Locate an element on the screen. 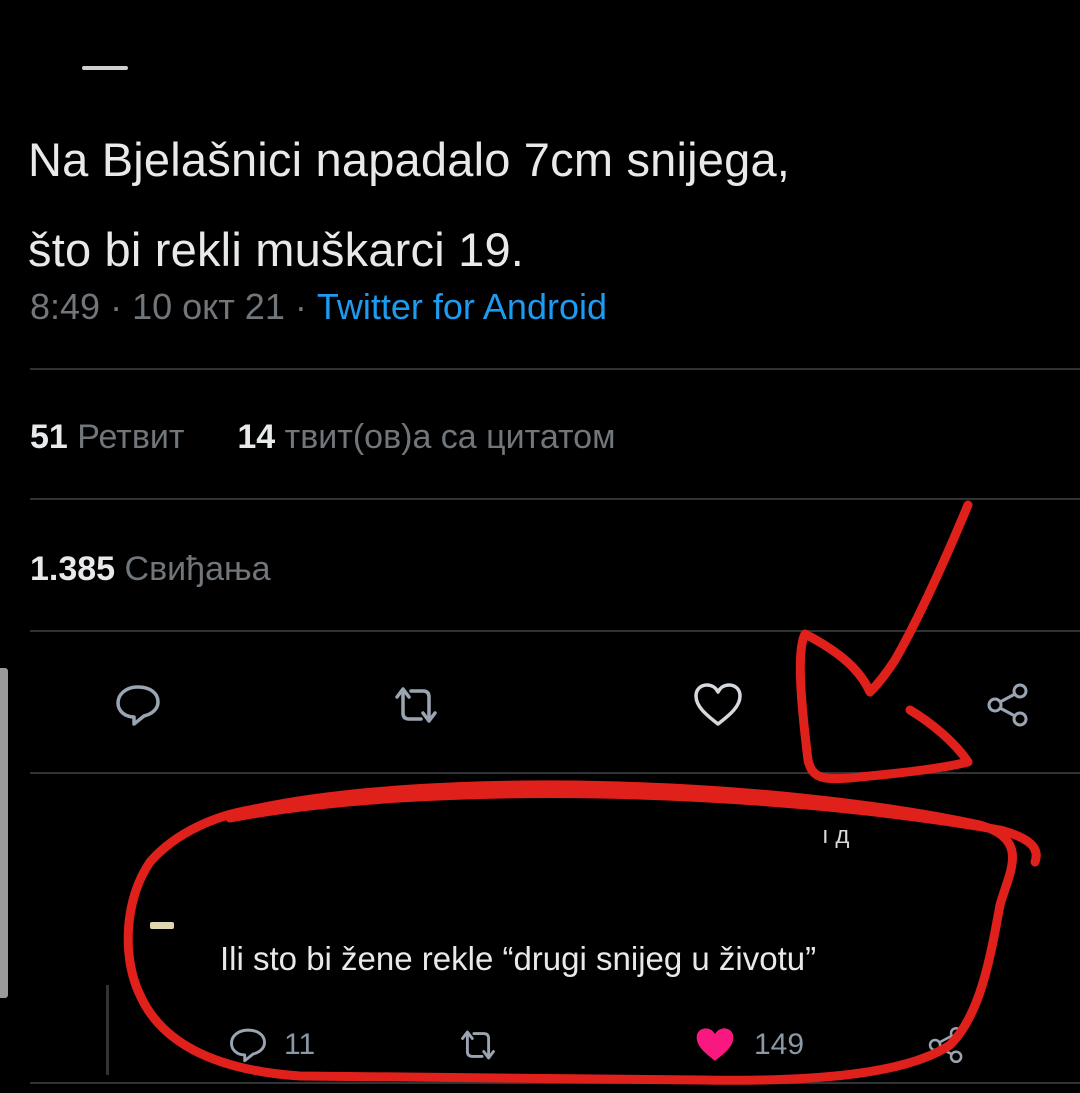  top-dash is located at coordinates (105, 68).